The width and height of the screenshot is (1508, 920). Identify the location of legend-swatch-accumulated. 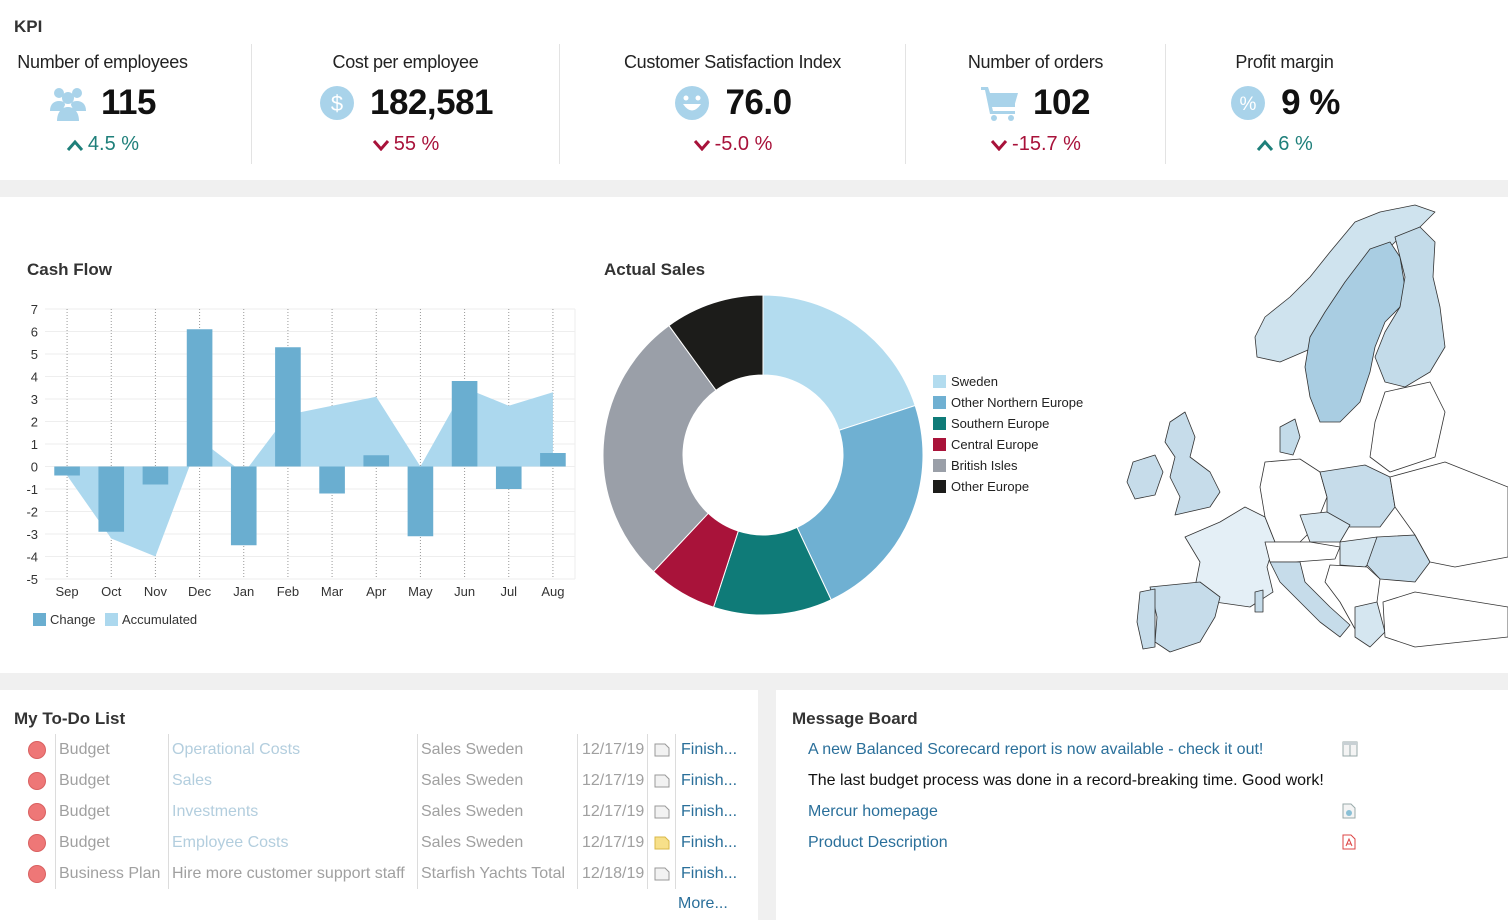
(111, 619).